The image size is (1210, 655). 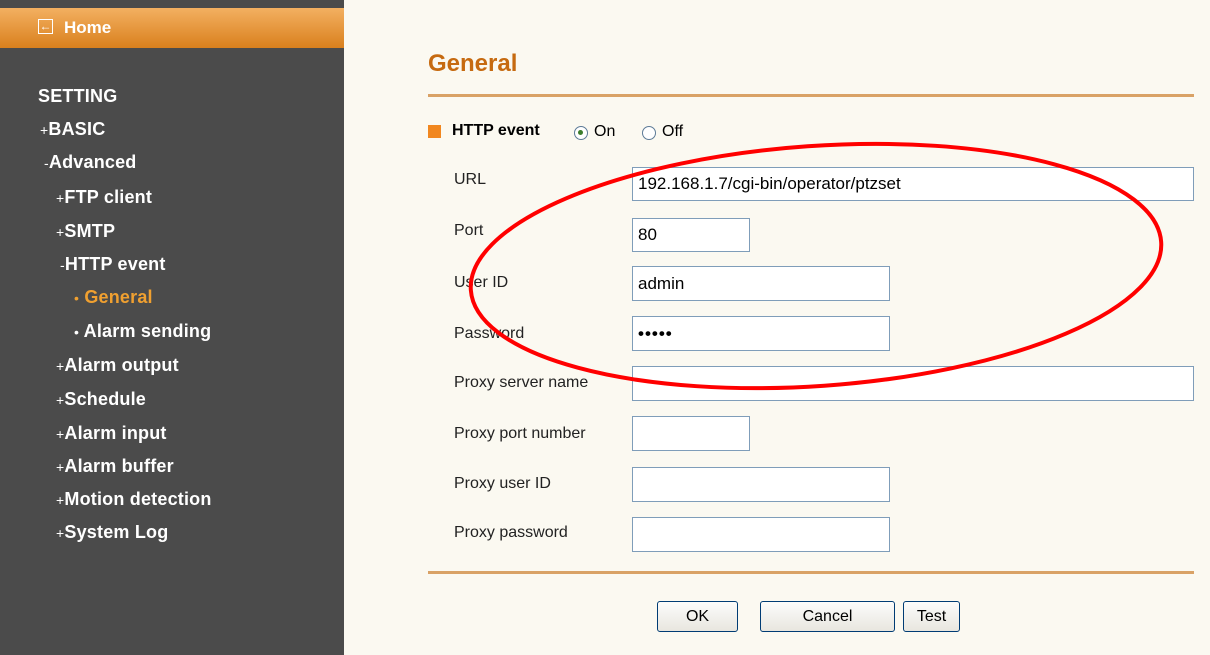 What do you see at coordinates (761, 534) in the screenshot?
I see `proxy-password-input` at bounding box center [761, 534].